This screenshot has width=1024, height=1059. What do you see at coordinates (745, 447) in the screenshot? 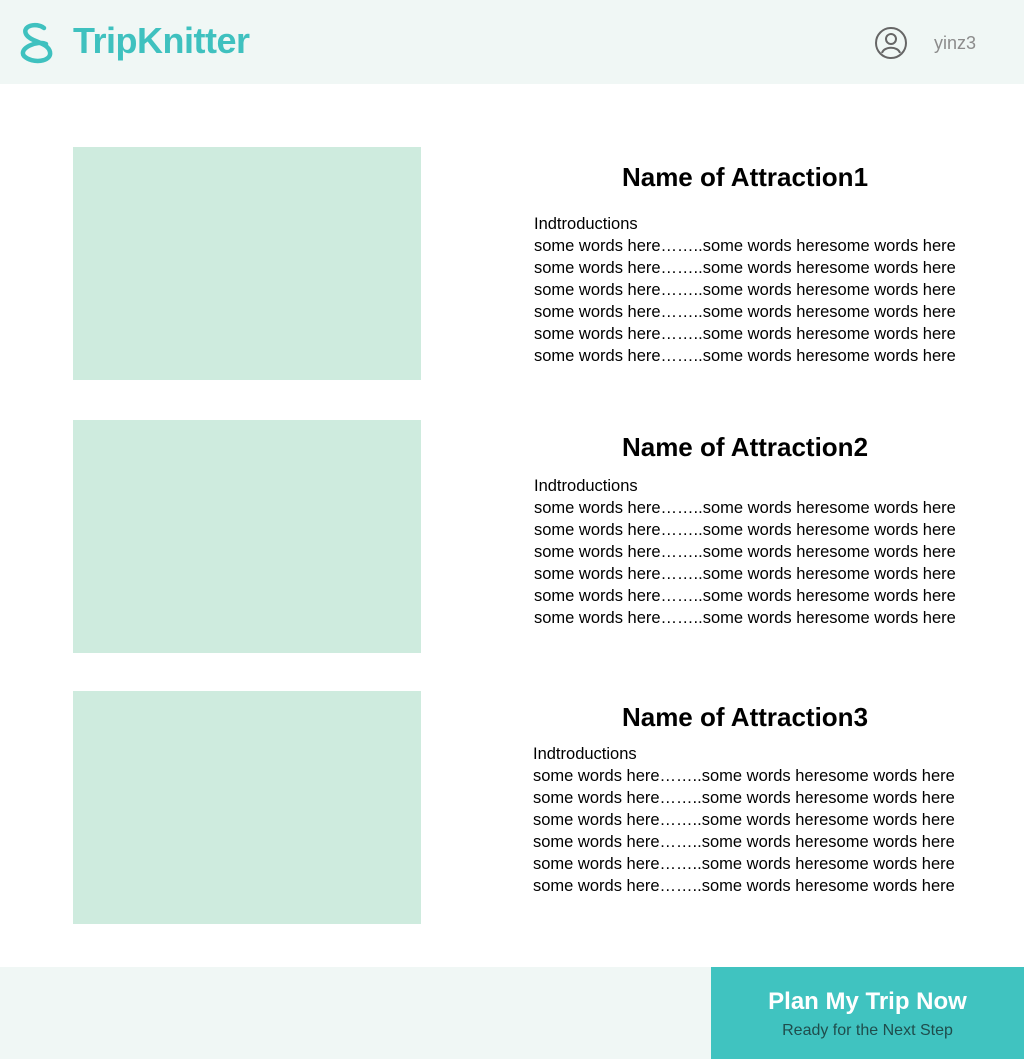
I see `attraction-title: Name of Attraction2` at bounding box center [745, 447].